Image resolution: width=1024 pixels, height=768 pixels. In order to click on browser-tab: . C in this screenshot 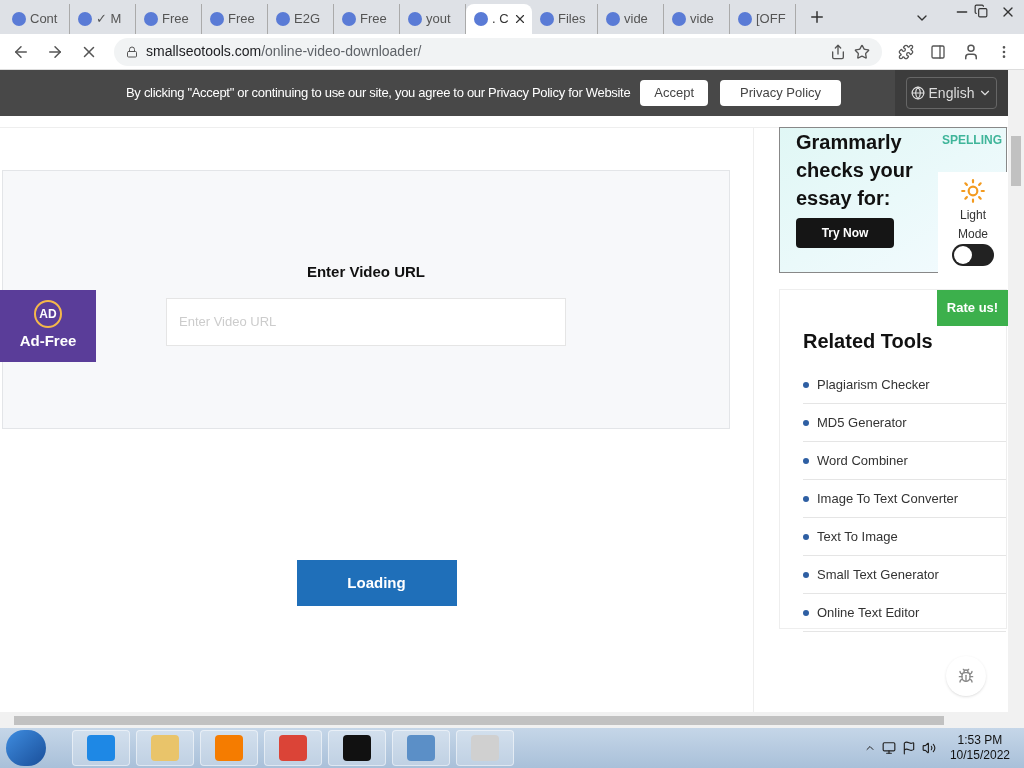, I will do `click(499, 19)`.